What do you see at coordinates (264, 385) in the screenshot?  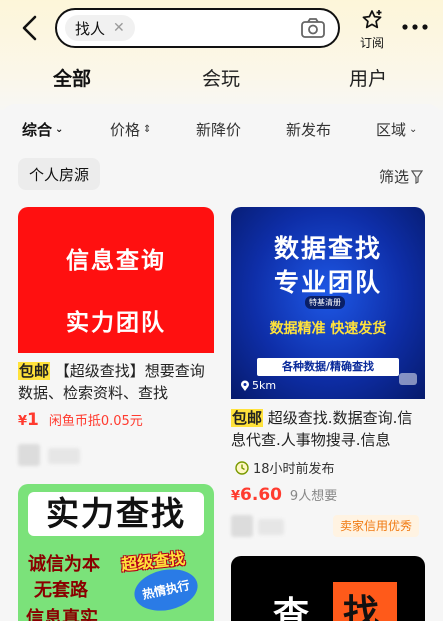 I see `distance-text: 5km` at bounding box center [264, 385].